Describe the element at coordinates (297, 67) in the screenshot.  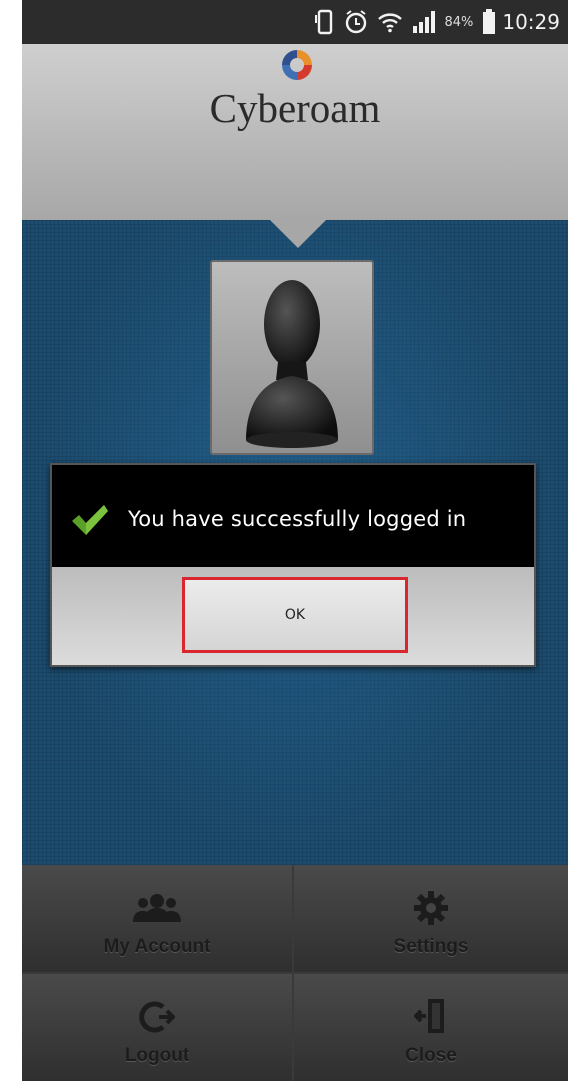
I see `logo-icon` at that location.